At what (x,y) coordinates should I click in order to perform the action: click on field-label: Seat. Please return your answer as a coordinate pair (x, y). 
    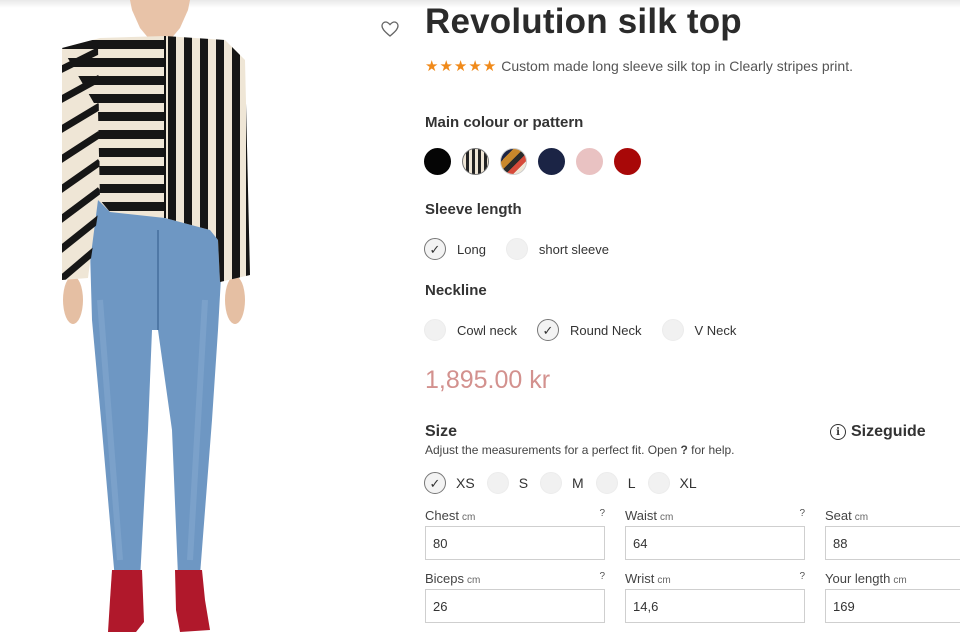
    Looking at the image, I should click on (838, 515).